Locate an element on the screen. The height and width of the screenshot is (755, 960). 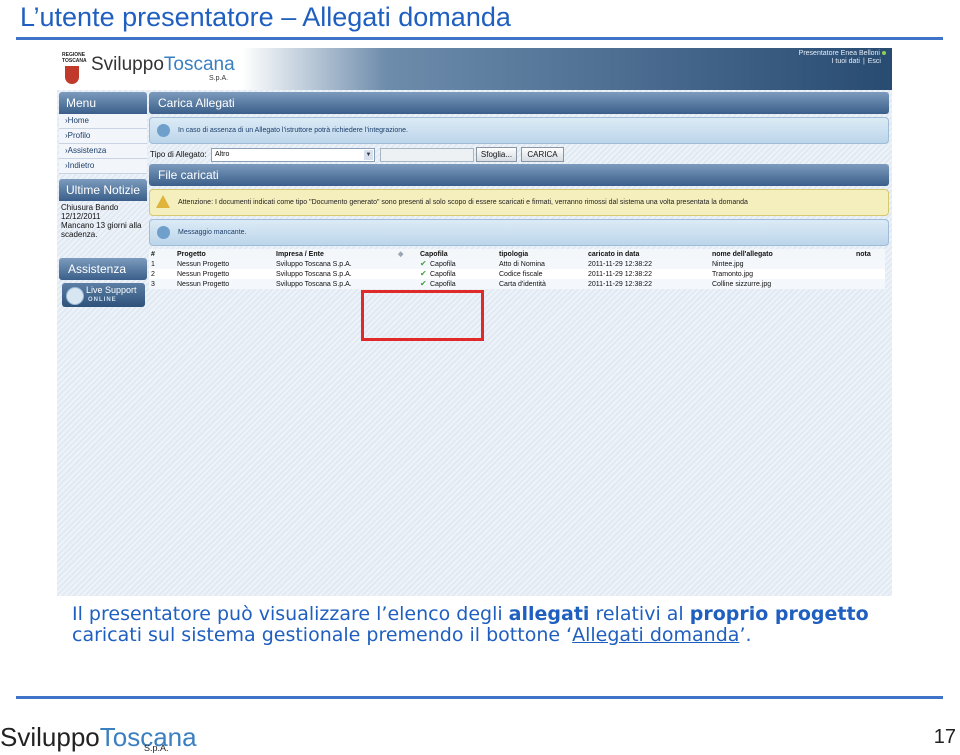
title-divider is located at coordinates (479, 38).